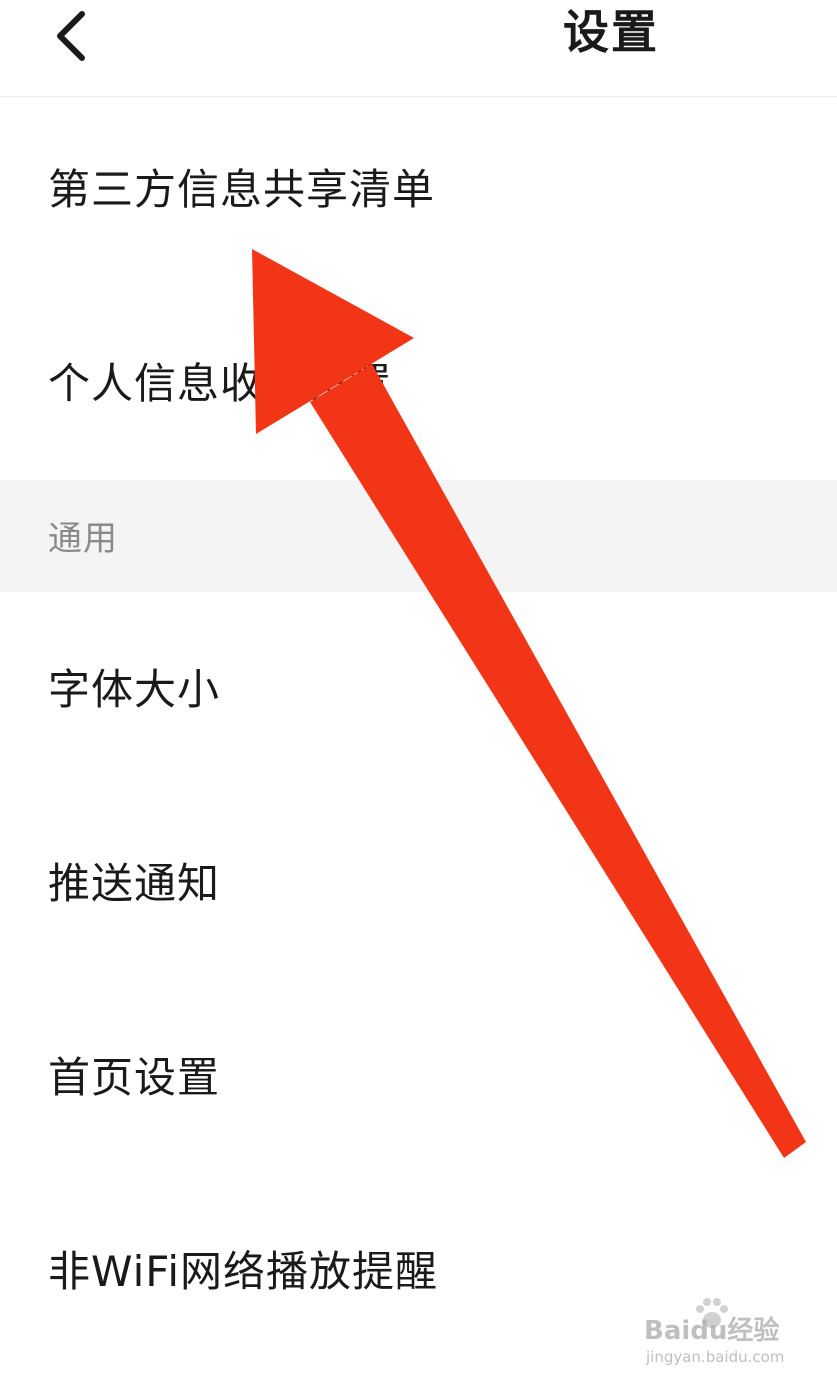  I want to click on list-item-label: 个人信息收集设置, so click(220, 383).